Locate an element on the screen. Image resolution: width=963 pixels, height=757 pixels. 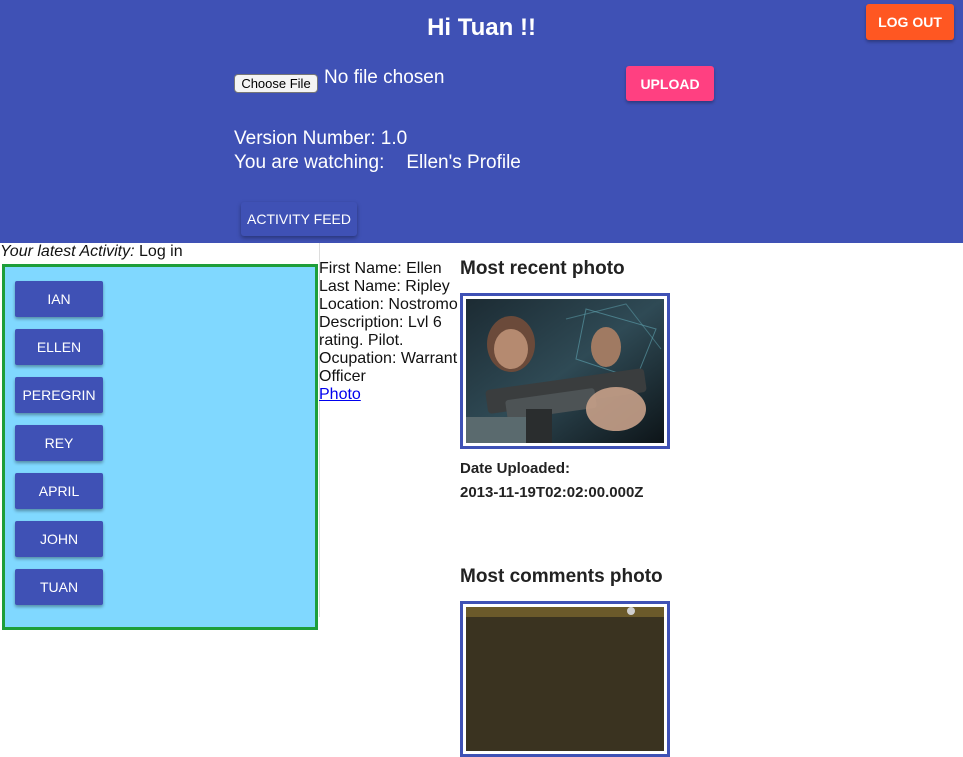
recent-photo-image is located at coordinates (565, 371).